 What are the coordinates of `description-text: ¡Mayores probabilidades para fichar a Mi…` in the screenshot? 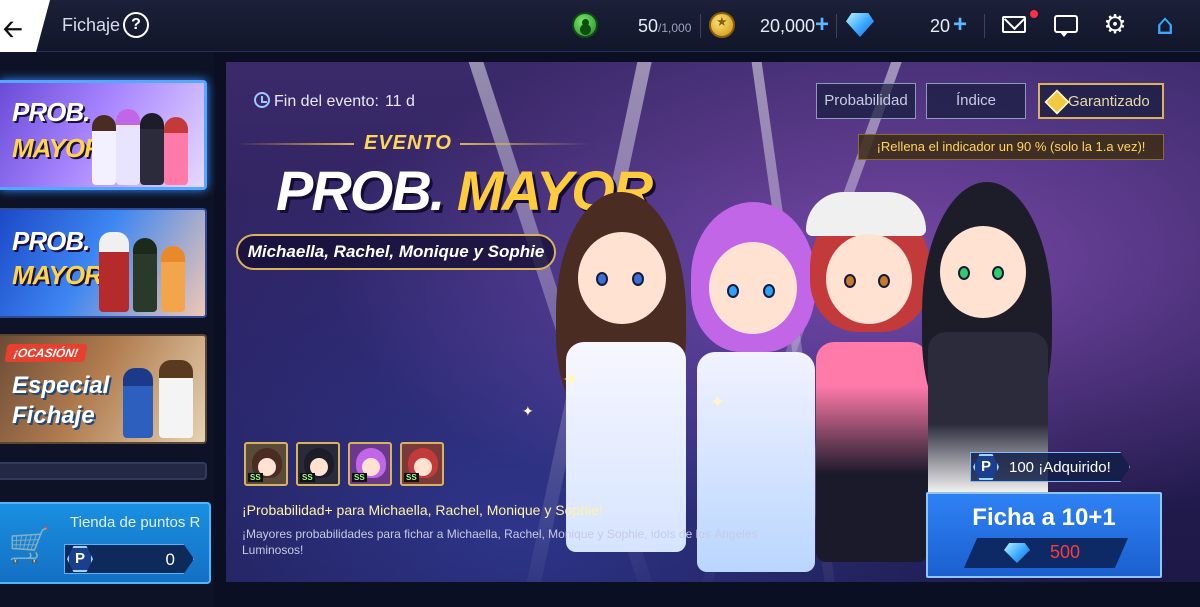 It's located at (500, 542).